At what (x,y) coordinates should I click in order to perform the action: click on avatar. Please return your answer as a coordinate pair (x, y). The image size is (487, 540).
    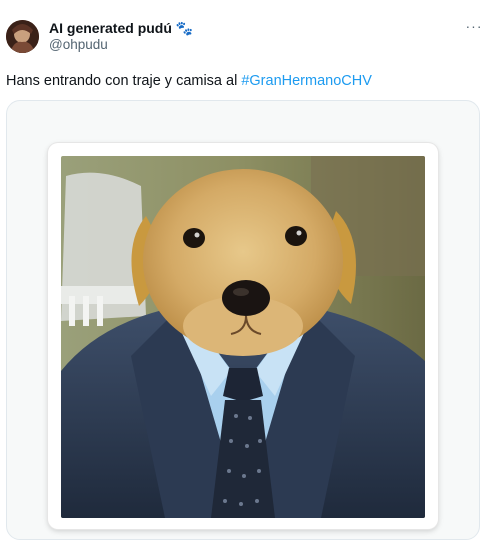
    Looking at the image, I should click on (22, 36).